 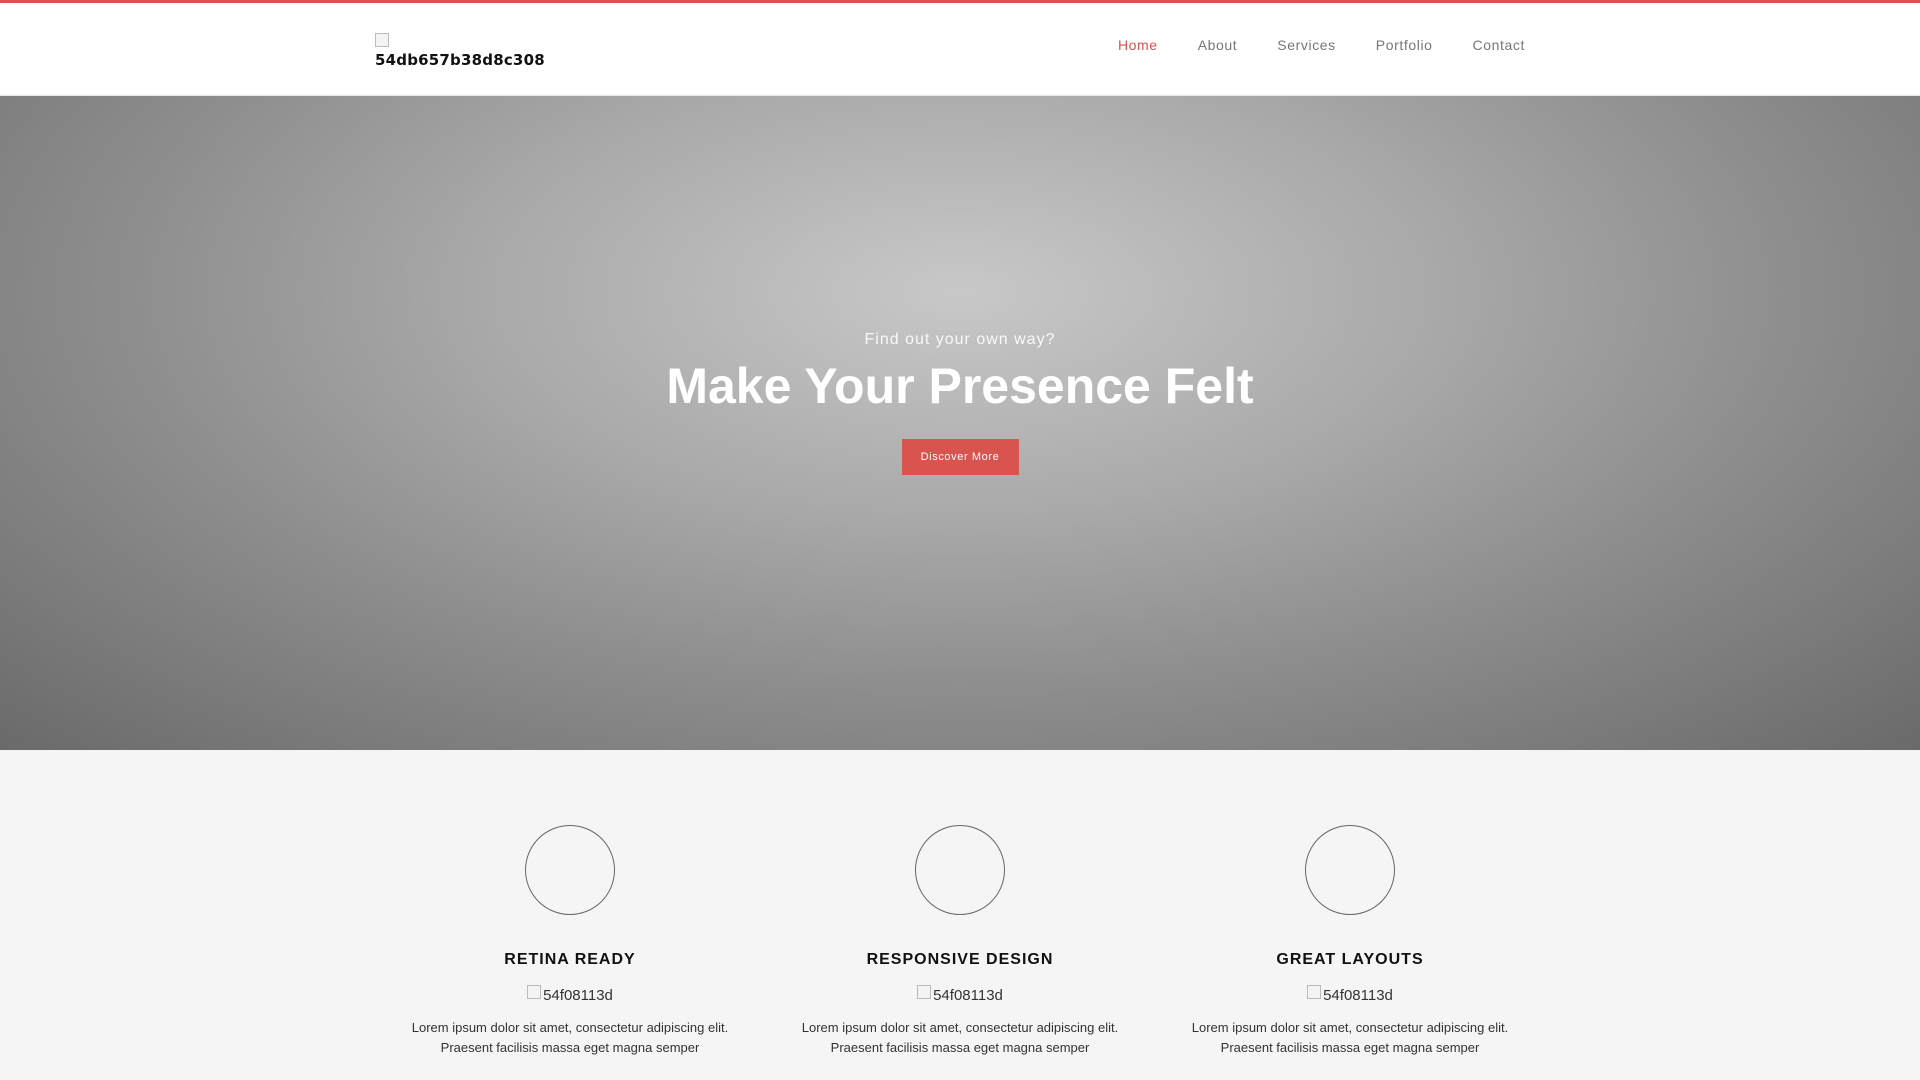 I want to click on logo-alt-text: 54db657b38d8c308, so click(x=460, y=60).